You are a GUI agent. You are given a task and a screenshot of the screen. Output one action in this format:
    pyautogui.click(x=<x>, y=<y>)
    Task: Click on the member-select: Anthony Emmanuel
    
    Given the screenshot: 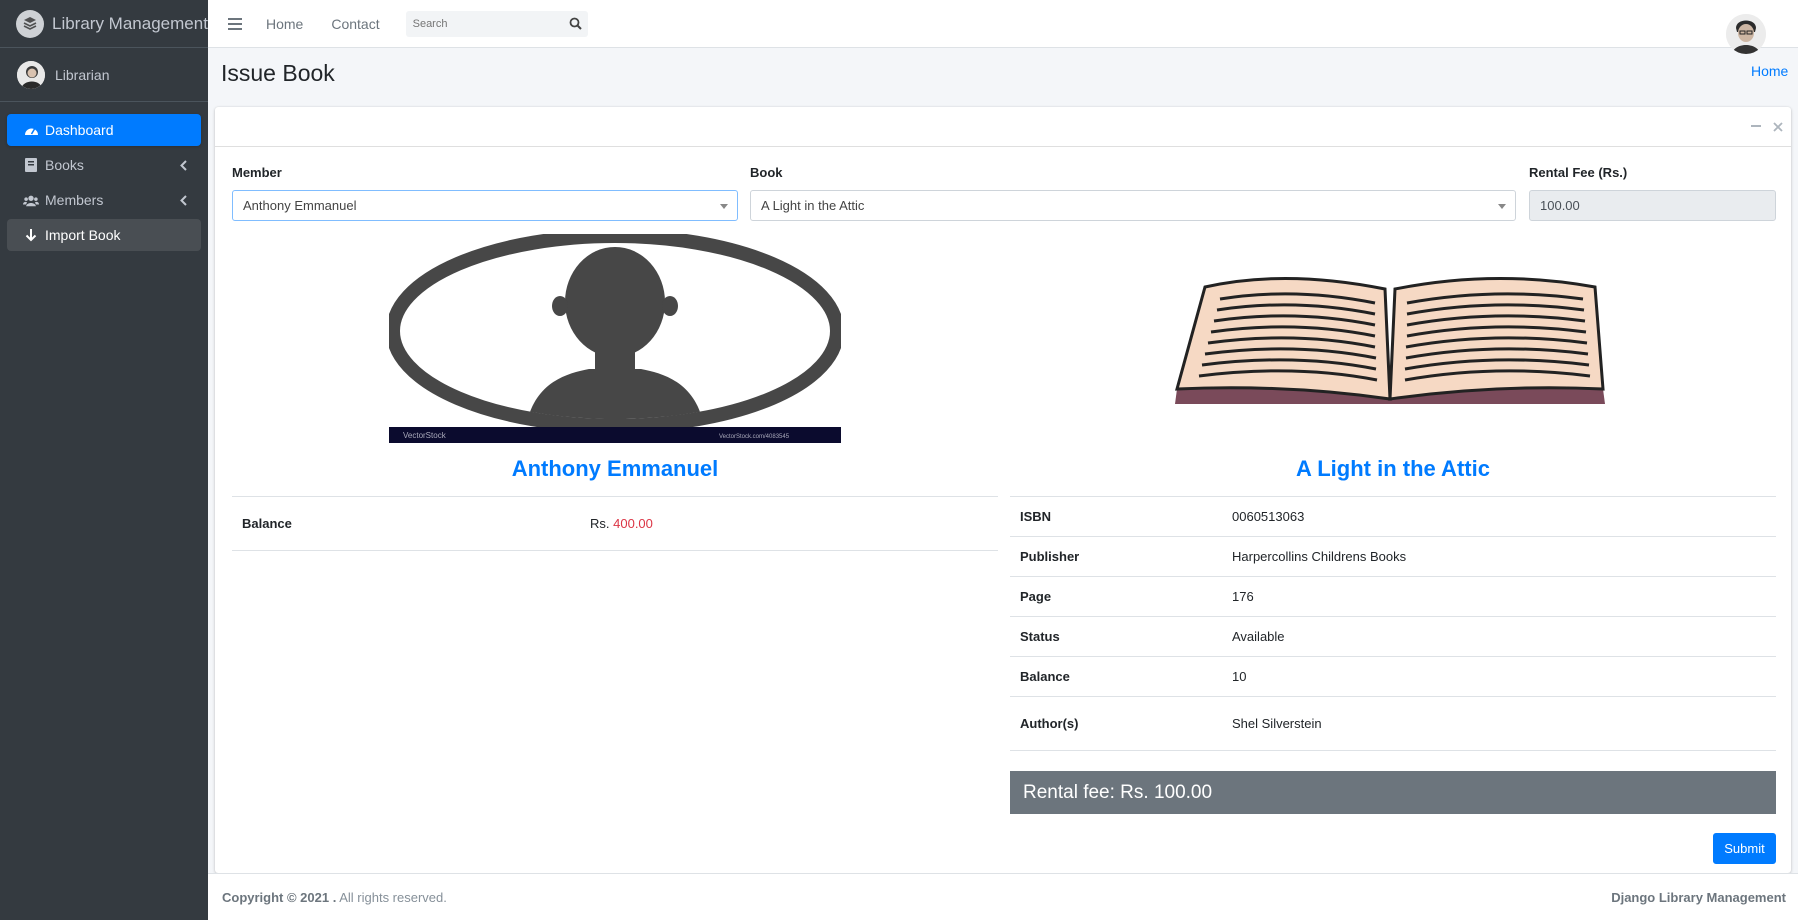 What is the action you would take?
    pyautogui.click(x=485, y=205)
    